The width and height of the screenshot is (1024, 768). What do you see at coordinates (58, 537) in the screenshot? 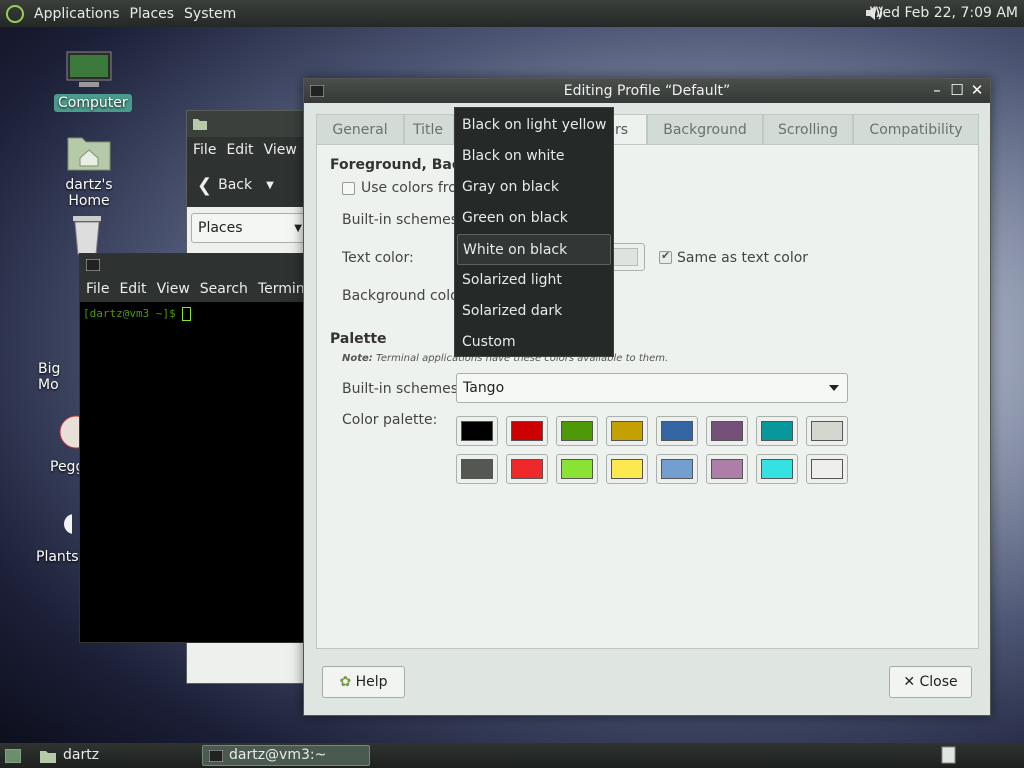
I see `desktop-icon-plants: Plants` at bounding box center [58, 537].